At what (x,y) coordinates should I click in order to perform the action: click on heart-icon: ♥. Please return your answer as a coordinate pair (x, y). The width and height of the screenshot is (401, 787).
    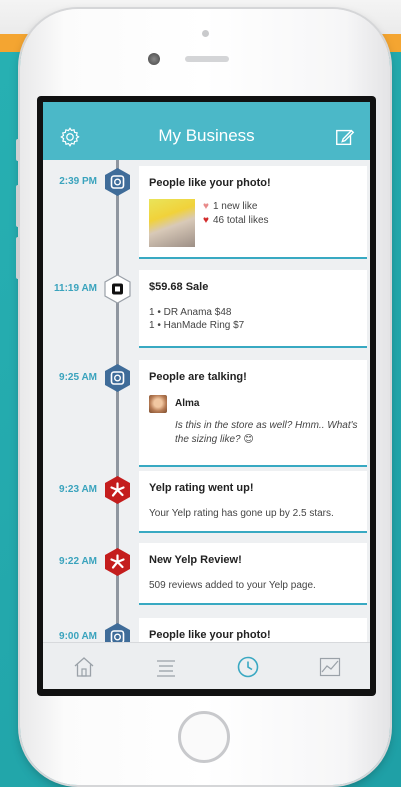
    Looking at the image, I should click on (206, 220).